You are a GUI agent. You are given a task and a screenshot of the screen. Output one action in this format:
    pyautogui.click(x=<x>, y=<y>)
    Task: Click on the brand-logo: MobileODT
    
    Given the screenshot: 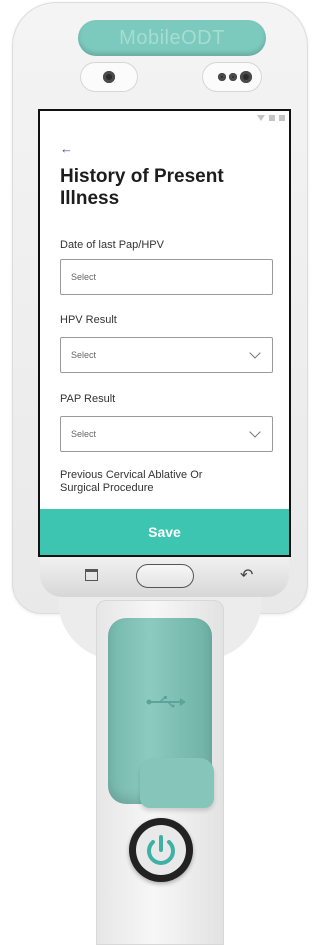 What is the action you would take?
    pyautogui.click(x=172, y=38)
    